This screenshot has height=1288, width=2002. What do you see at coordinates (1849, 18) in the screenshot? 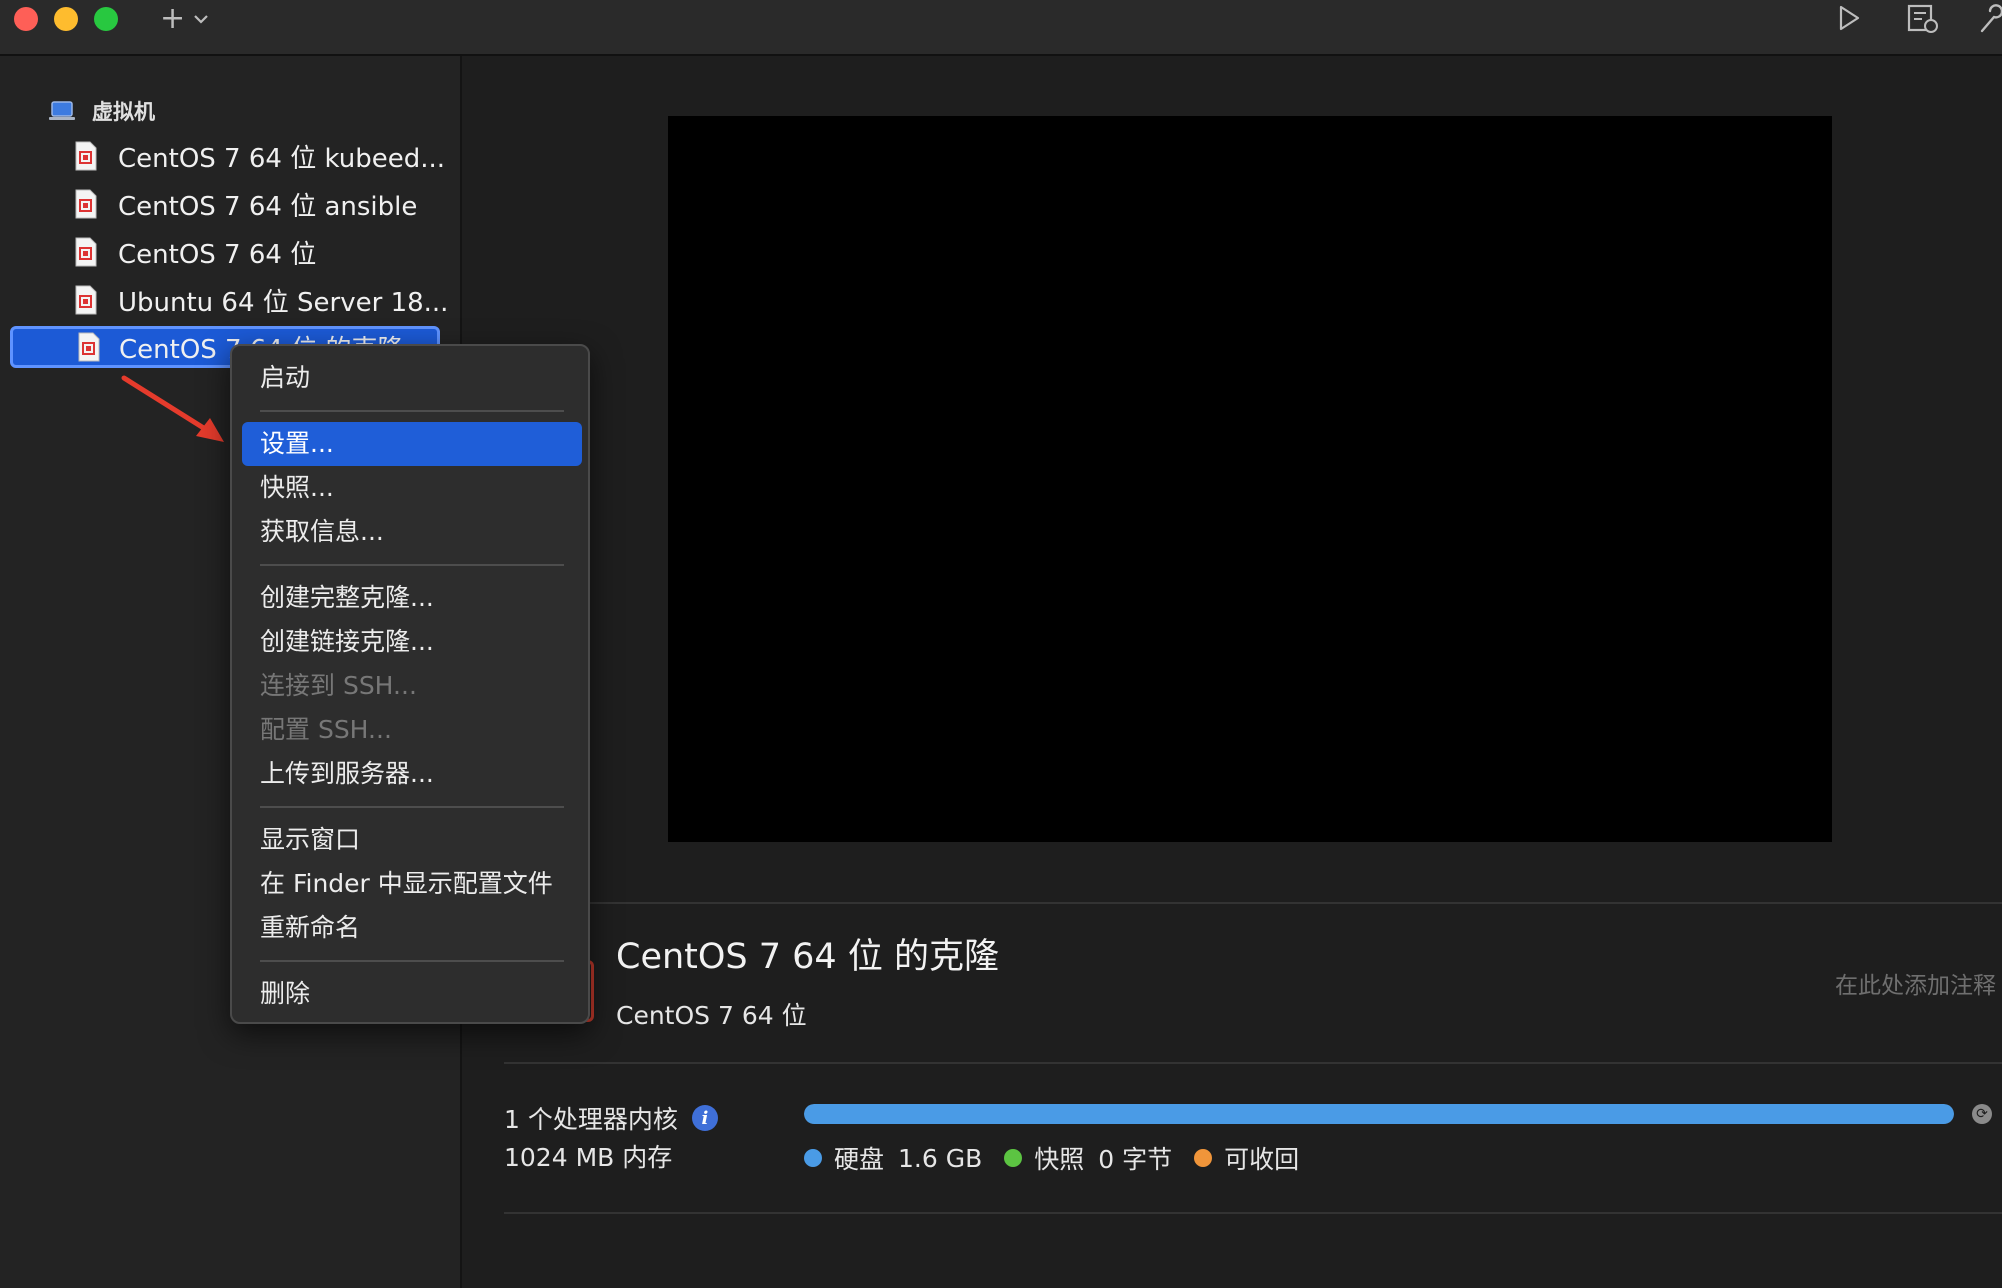
I see `play-icon` at bounding box center [1849, 18].